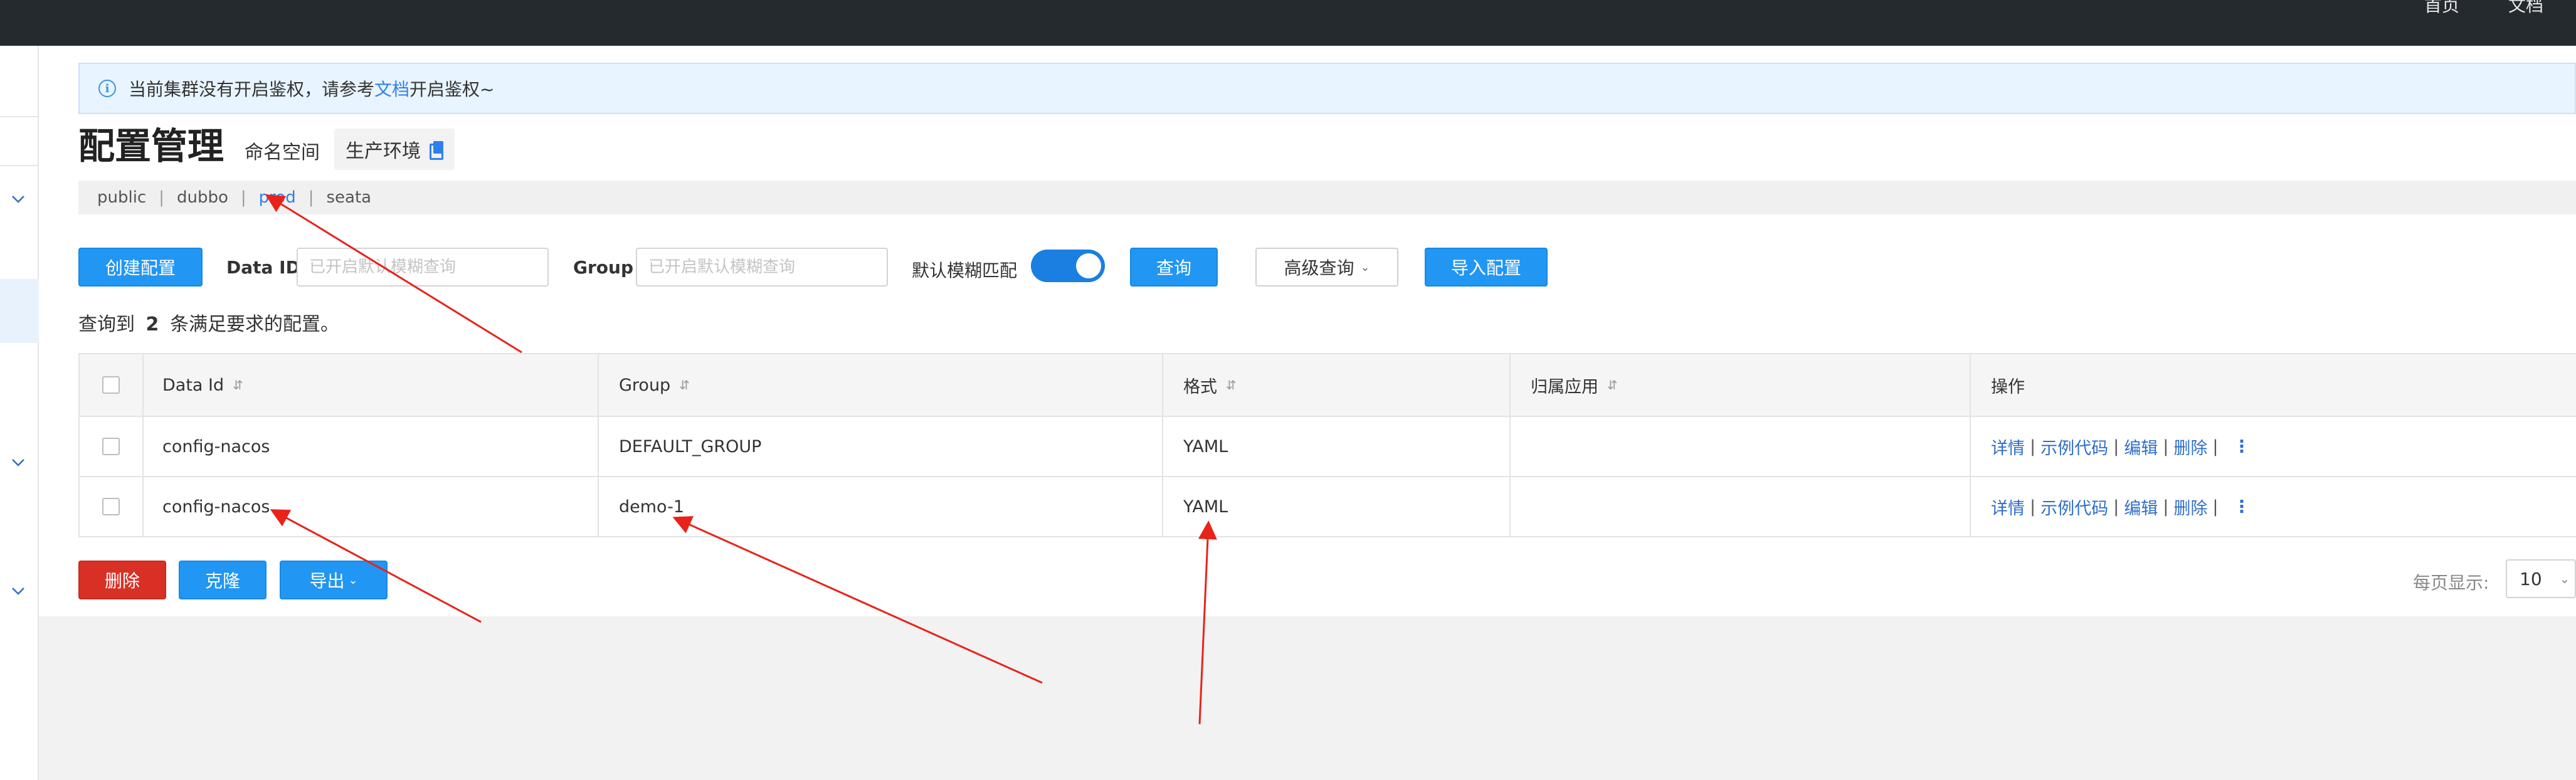 This screenshot has height=780, width=2576. What do you see at coordinates (1741, 385) in the screenshot?
I see `column-header-app: 归属应用 ⇵` at bounding box center [1741, 385].